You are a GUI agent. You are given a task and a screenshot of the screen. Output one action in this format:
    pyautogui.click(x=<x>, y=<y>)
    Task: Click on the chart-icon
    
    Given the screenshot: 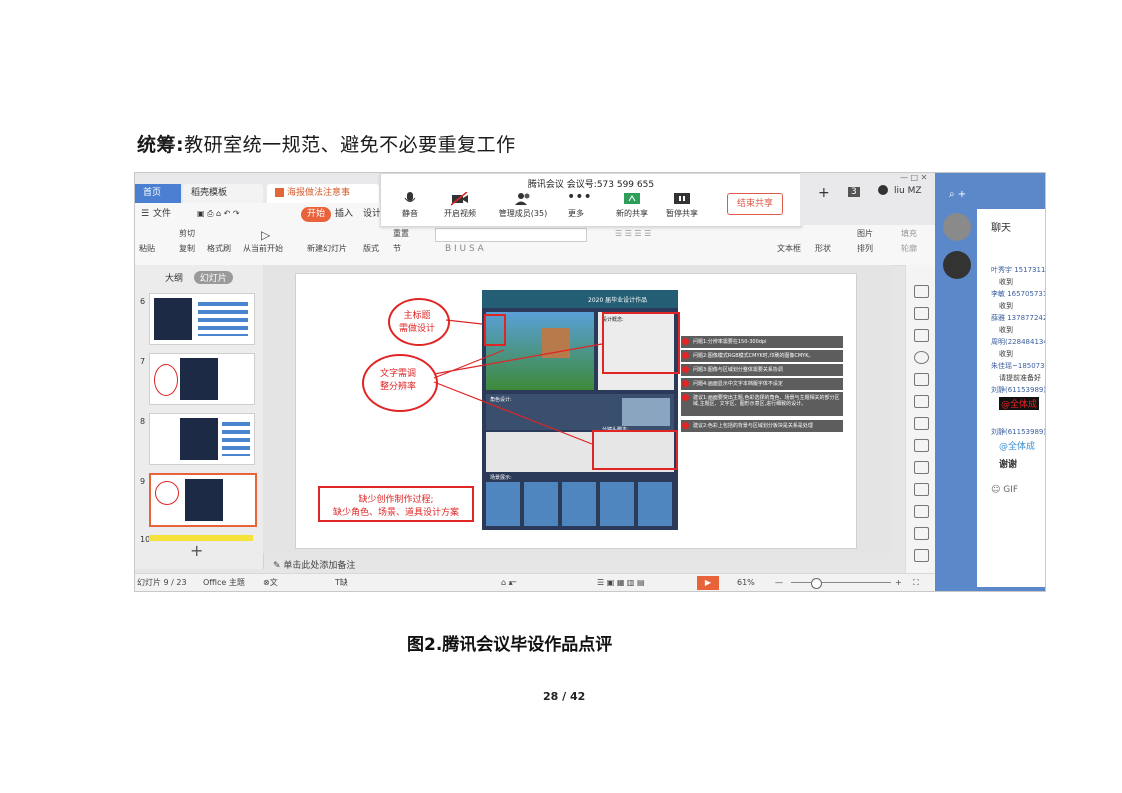 What is the action you would take?
    pyautogui.click(x=921, y=445)
    